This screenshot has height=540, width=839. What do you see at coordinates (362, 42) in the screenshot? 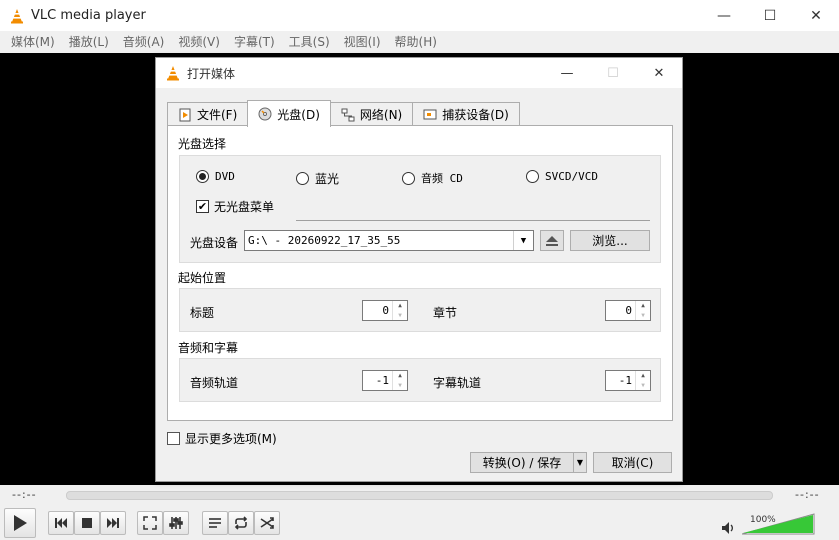
I see `menu-view: 视图(I)` at bounding box center [362, 42].